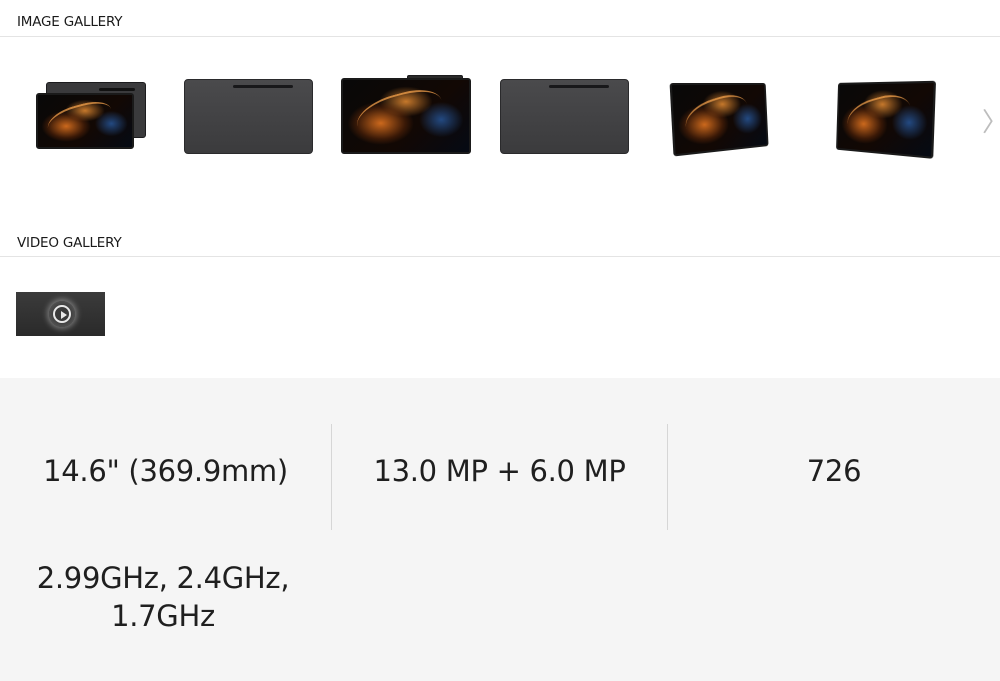 This screenshot has height=681, width=1000. I want to click on spec-display-size: 14.6" (369.9mm), so click(165, 471).